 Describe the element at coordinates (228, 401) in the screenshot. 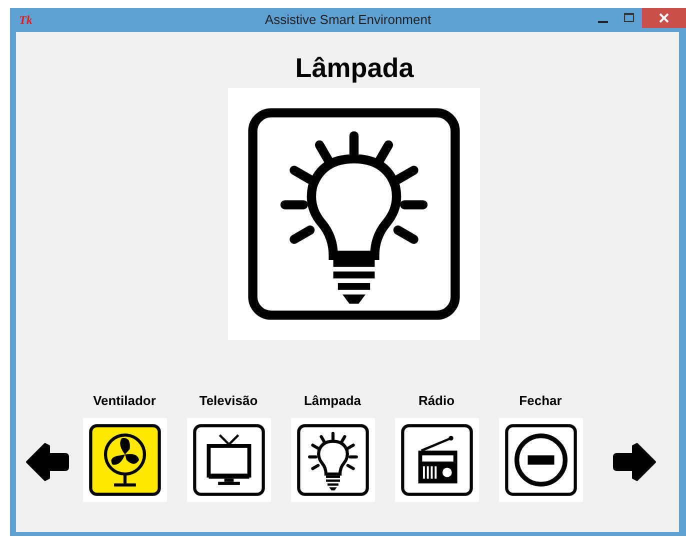

I see `device-label: Televisão` at that location.